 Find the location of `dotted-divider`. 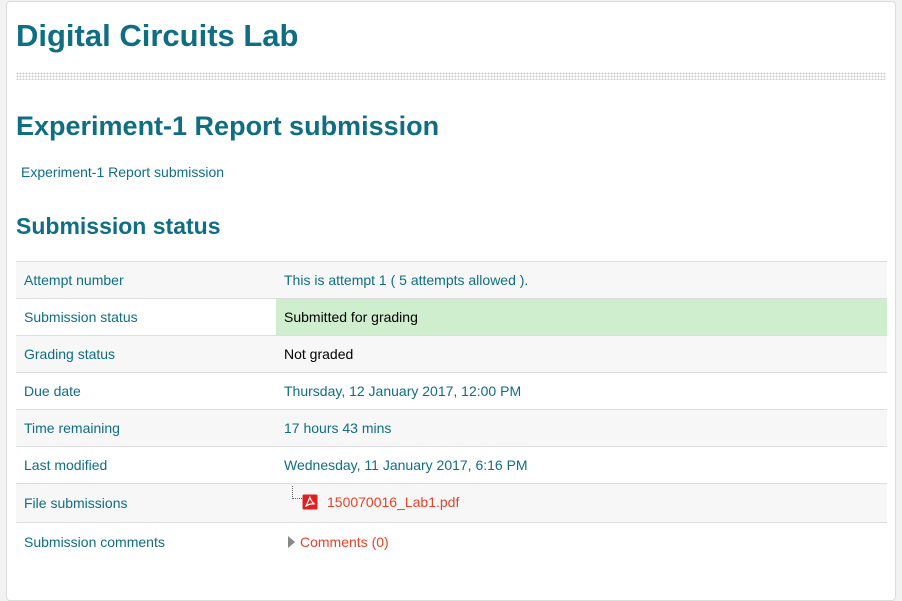

dotted-divider is located at coordinates (451, 76).